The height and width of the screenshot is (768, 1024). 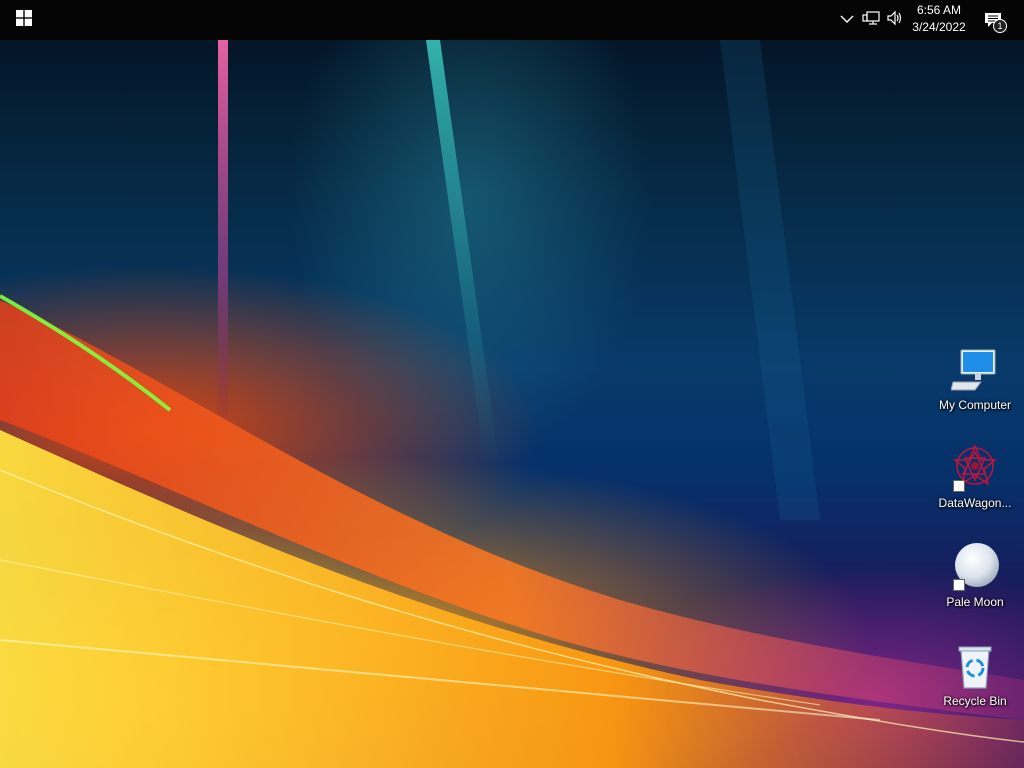 I want to click on clock: 6:56 AM 3/24/2022, so click(x=939, y=19).